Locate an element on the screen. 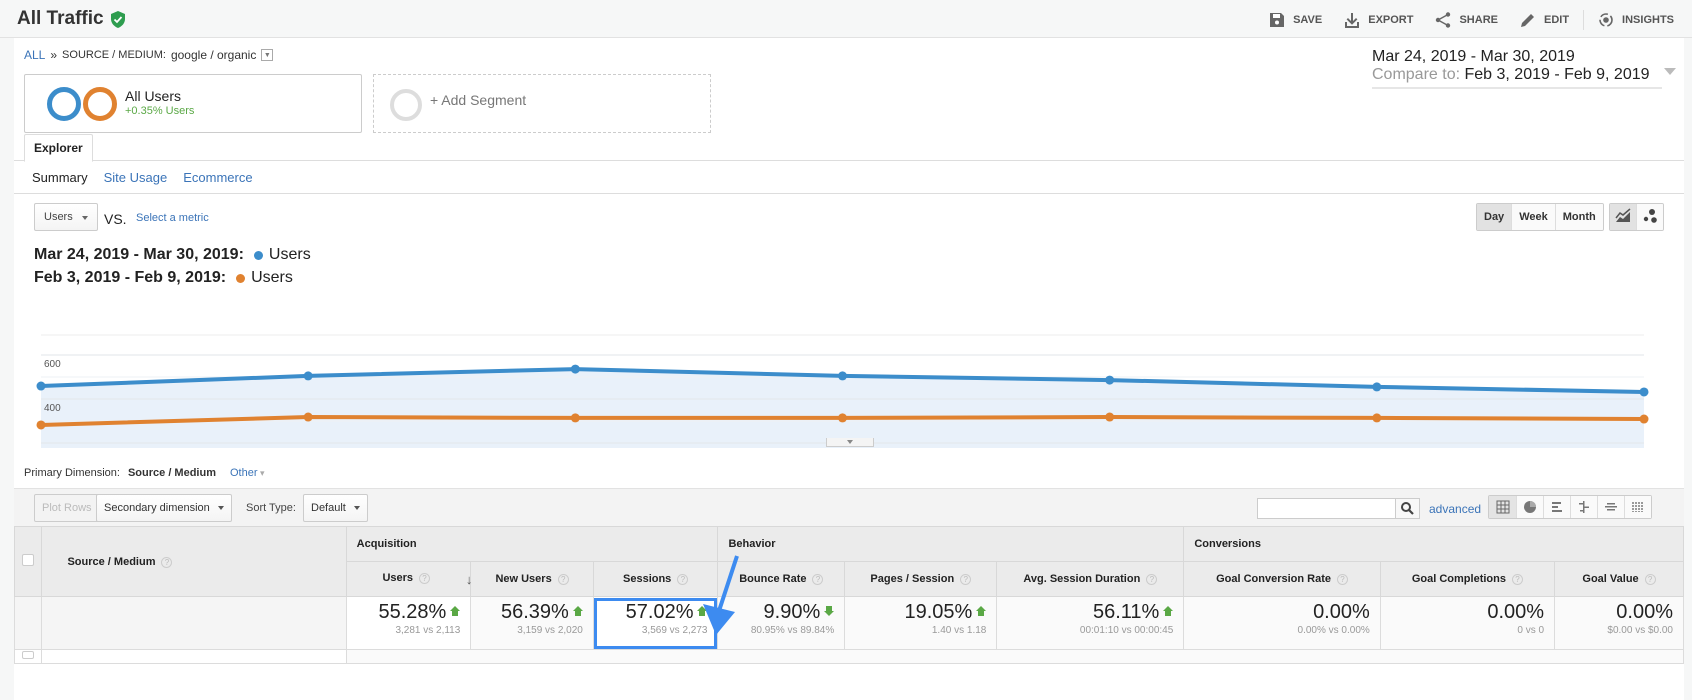 The height and width of the screenshot is (700, 1692). dimension-header-label: Source / Medium is located at coordinates (111, 561).